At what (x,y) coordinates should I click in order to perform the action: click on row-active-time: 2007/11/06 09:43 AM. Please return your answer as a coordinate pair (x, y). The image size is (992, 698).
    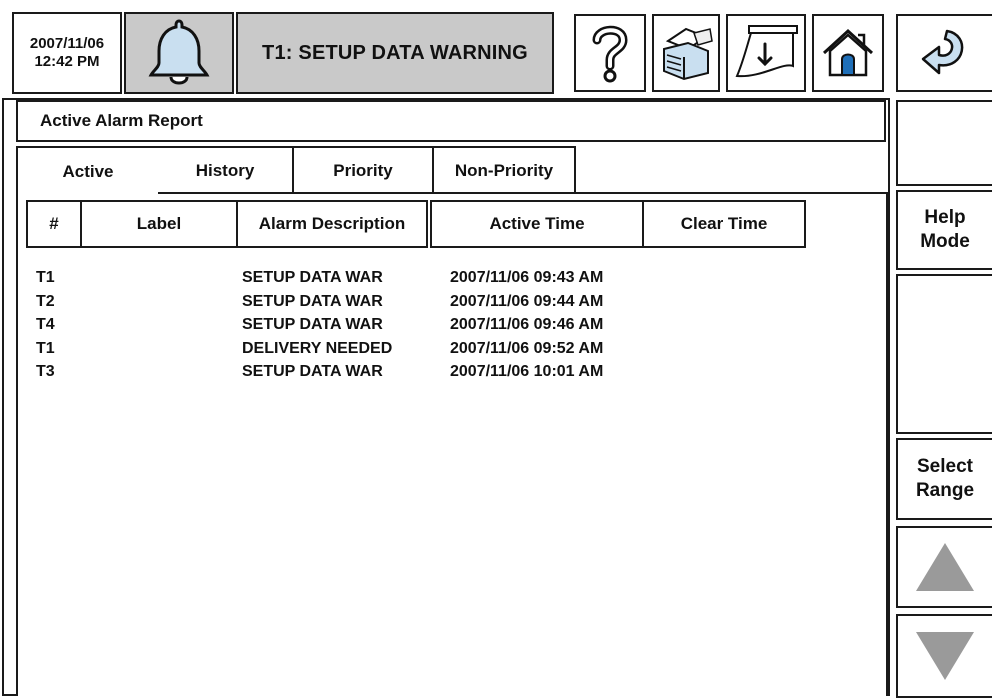
    Looking at the image, I should click on (527, 277).